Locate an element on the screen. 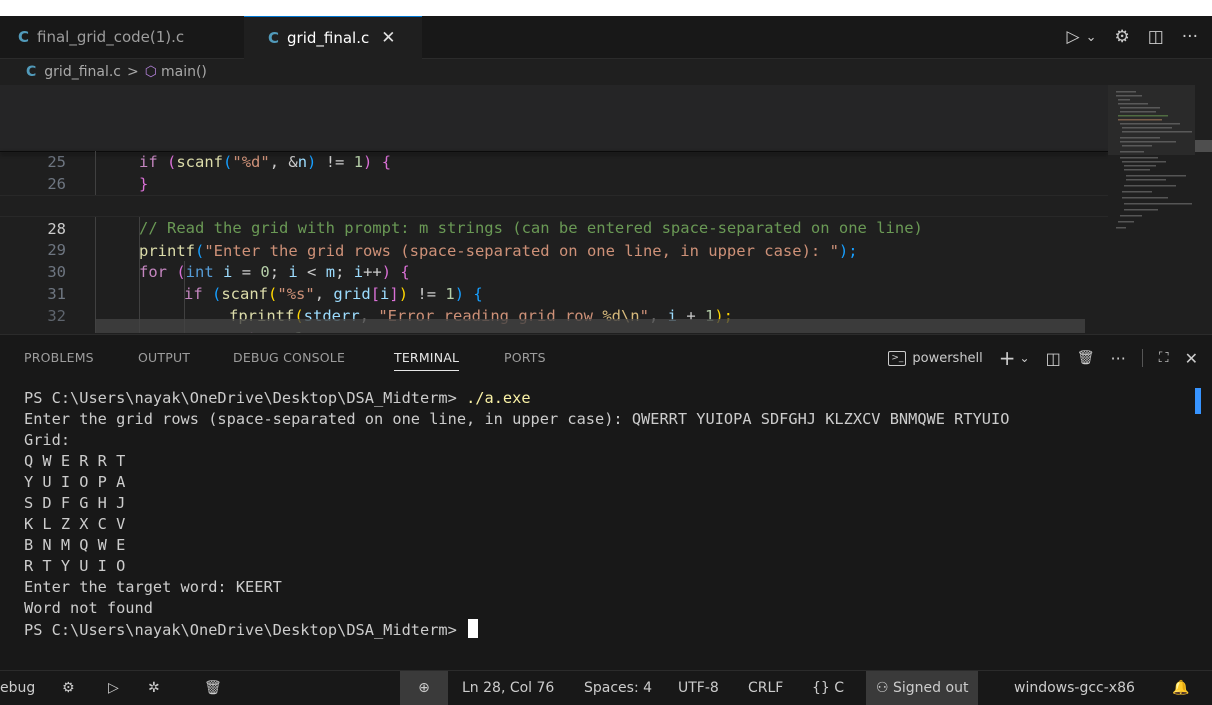 This screenshot has width=1212, height=705. terminal-line: Y U I O P A is located at coordinates (75, 482).